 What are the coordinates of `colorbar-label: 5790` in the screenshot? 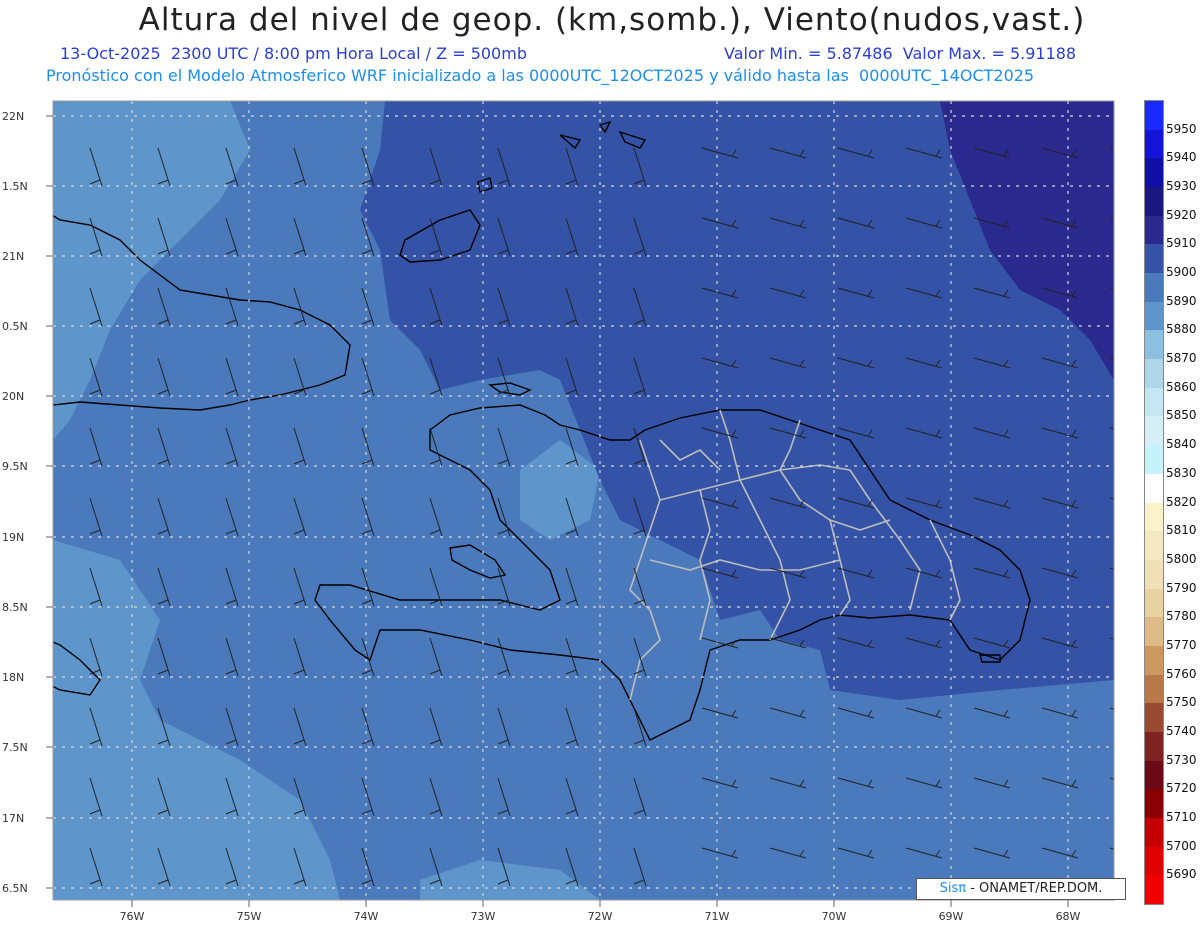 It's located at (1181, 587).